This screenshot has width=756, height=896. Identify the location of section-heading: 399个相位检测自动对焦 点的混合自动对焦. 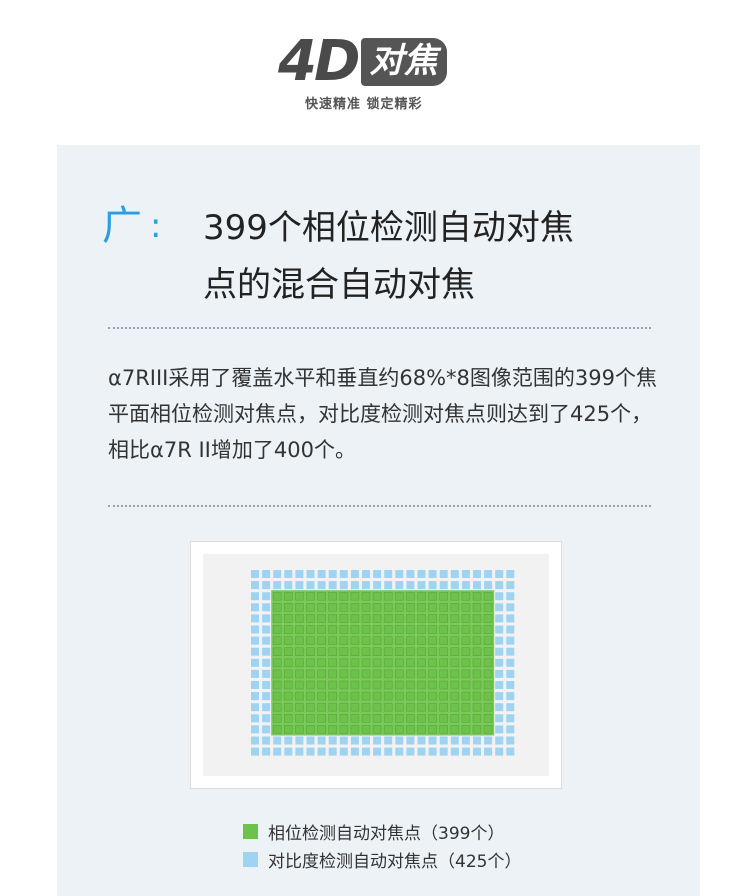
(413, 257).